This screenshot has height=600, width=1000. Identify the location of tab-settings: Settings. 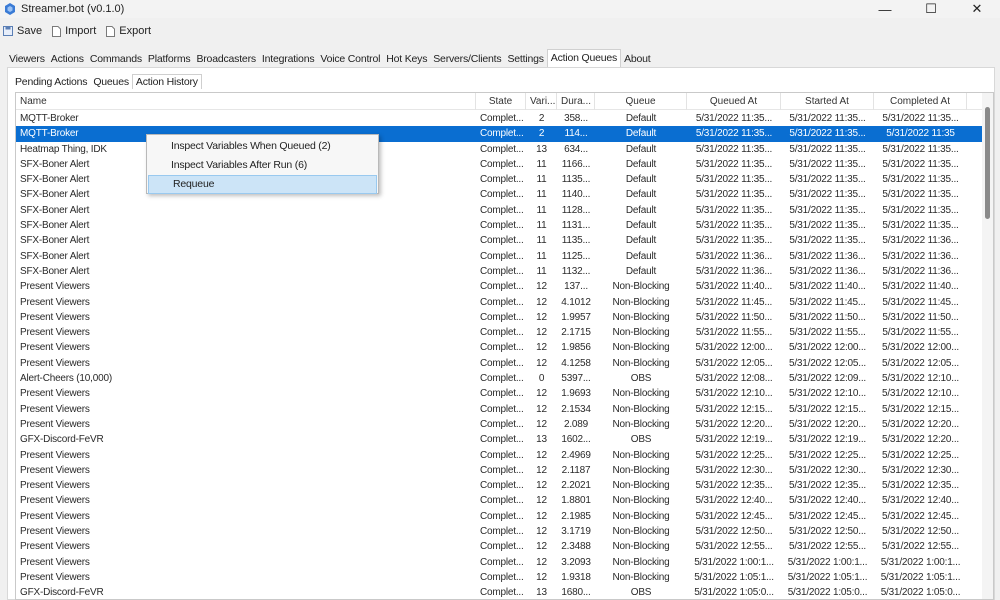
(525, 59).